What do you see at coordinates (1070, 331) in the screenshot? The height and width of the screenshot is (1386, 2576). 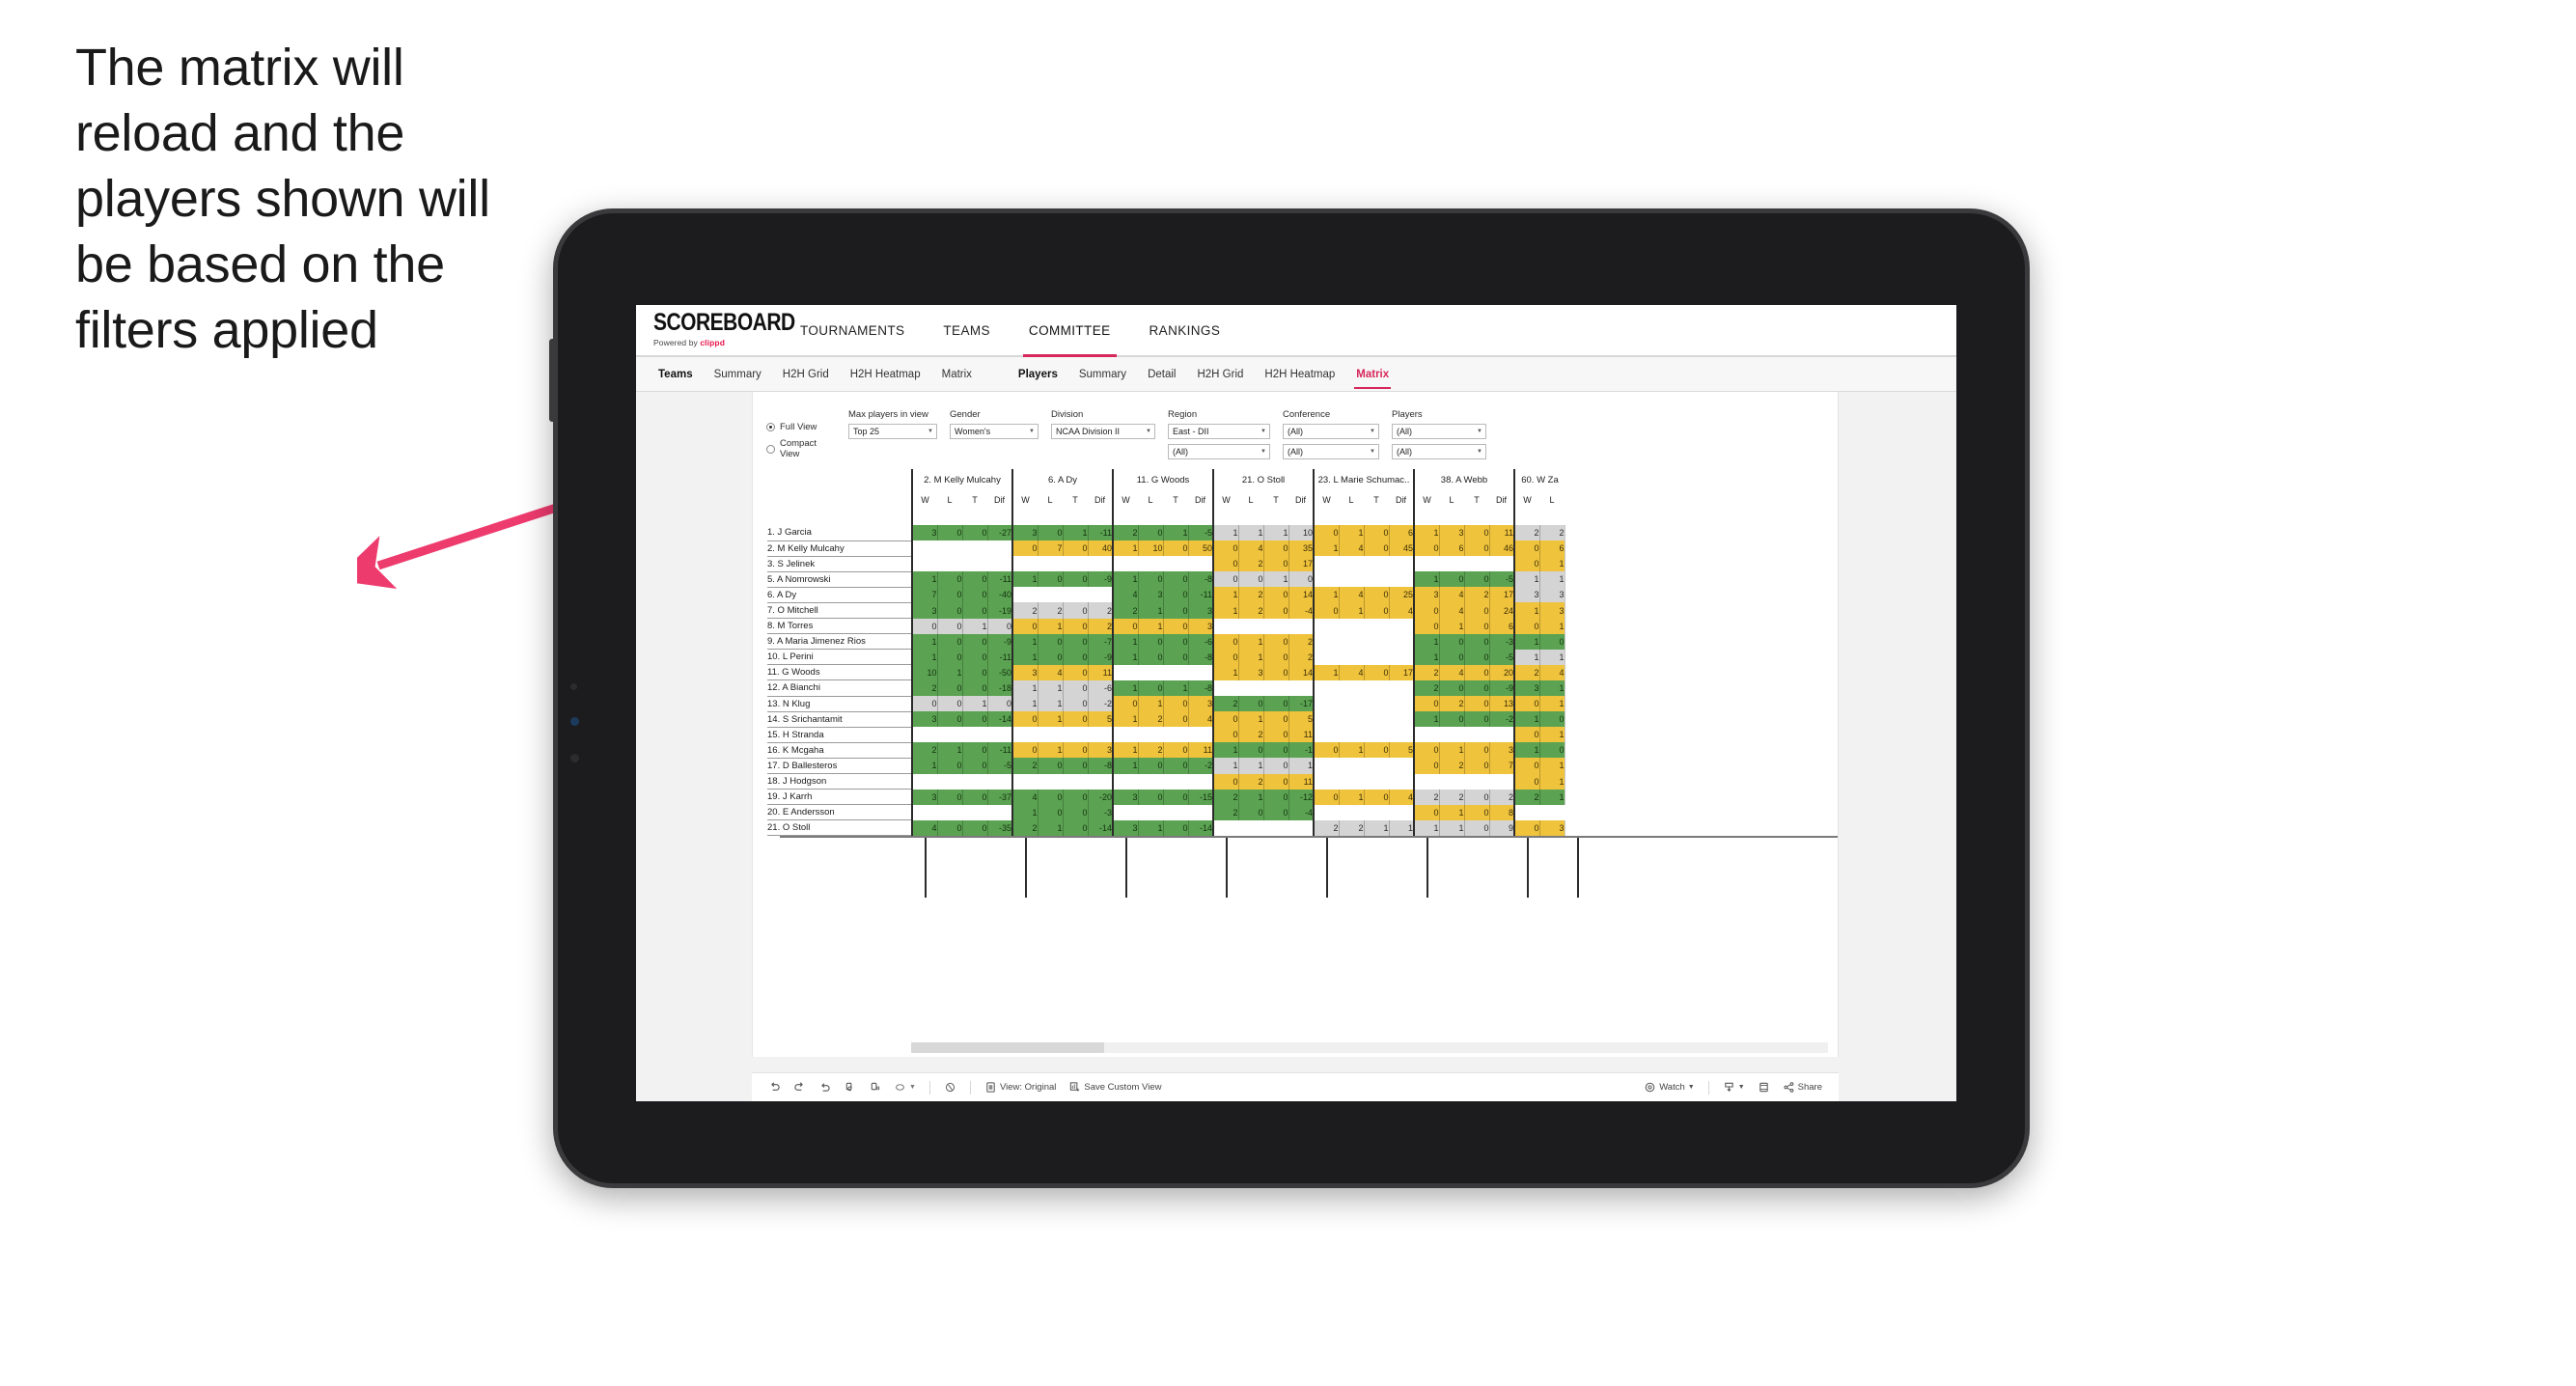 I see `nav-committee: COMMITTEE` at bounding box center [1070, 331].